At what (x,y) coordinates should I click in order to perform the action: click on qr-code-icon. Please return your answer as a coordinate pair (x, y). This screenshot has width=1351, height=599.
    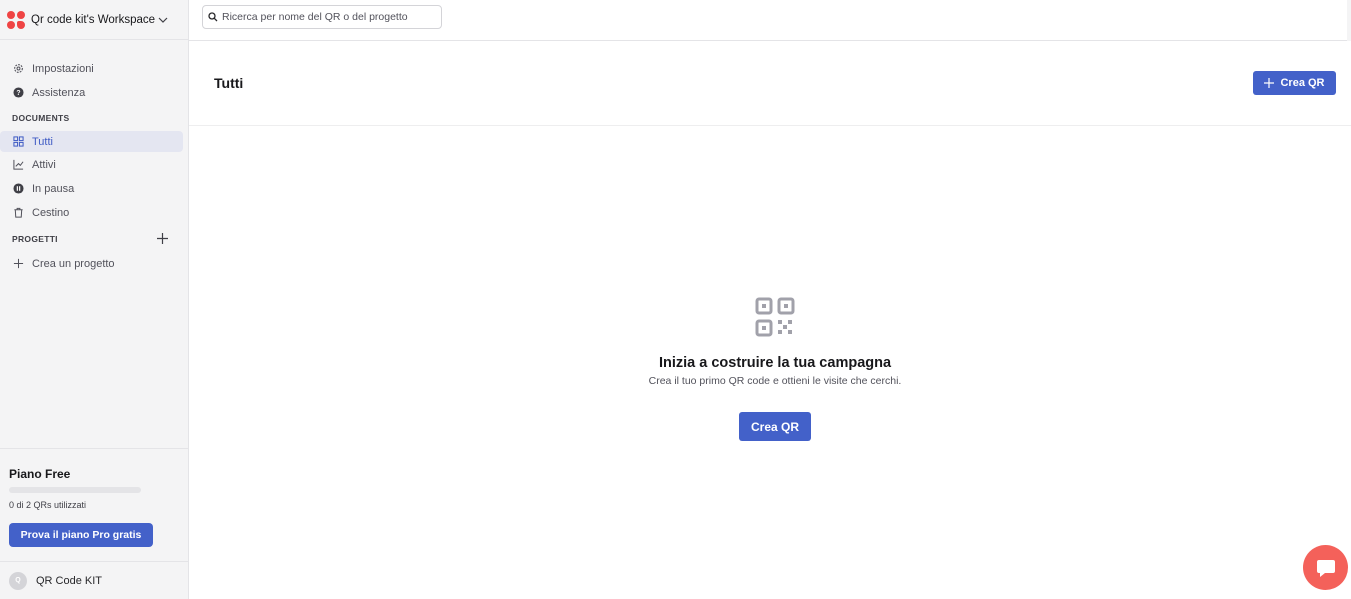
    Looking at the image, I should click on (775, 317).